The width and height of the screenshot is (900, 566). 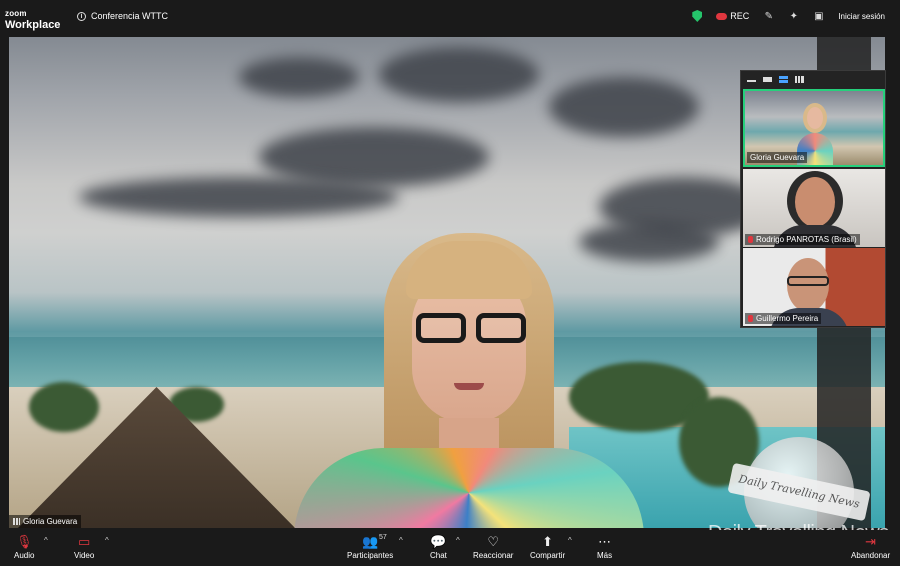 I want to click on audio-options-caret: ^, so click(x=46, y=540).